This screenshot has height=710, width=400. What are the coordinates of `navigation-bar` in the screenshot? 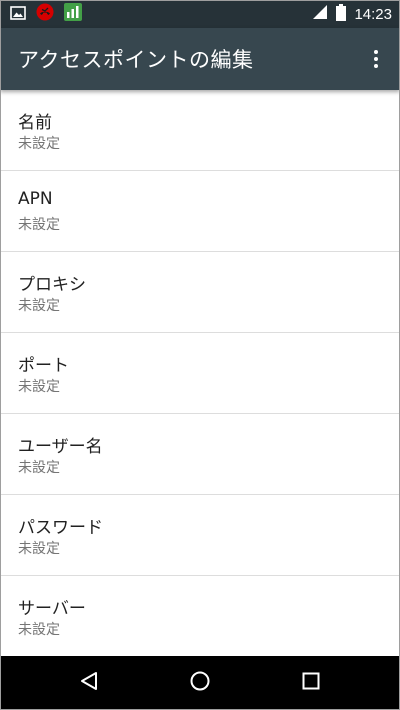 It's located at (200, 683).